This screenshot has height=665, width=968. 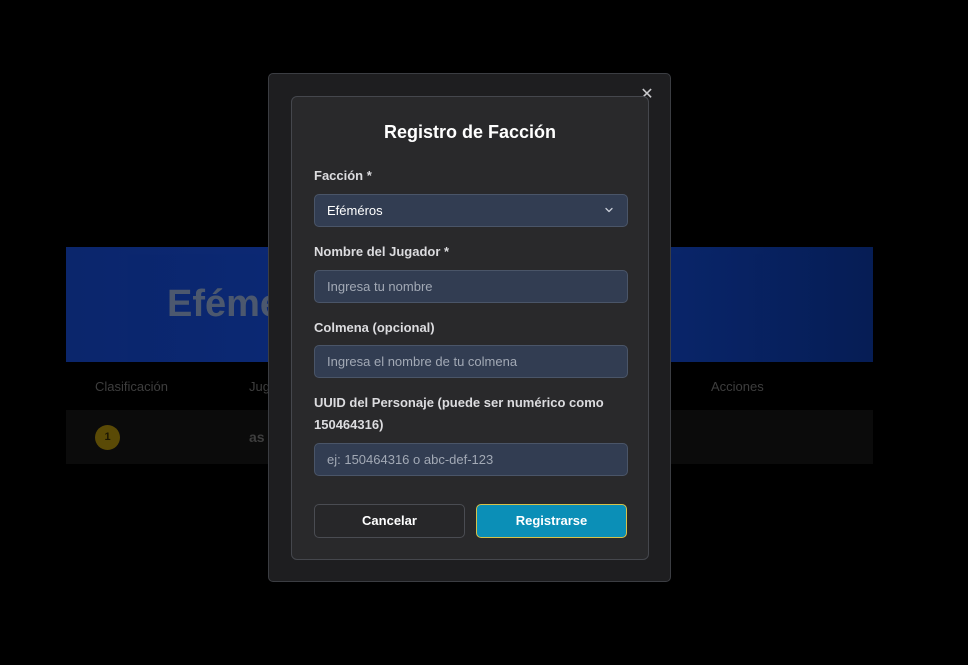 I want to click on player-name-label: Nombre del Jugador *, so click(x=382, y=251).